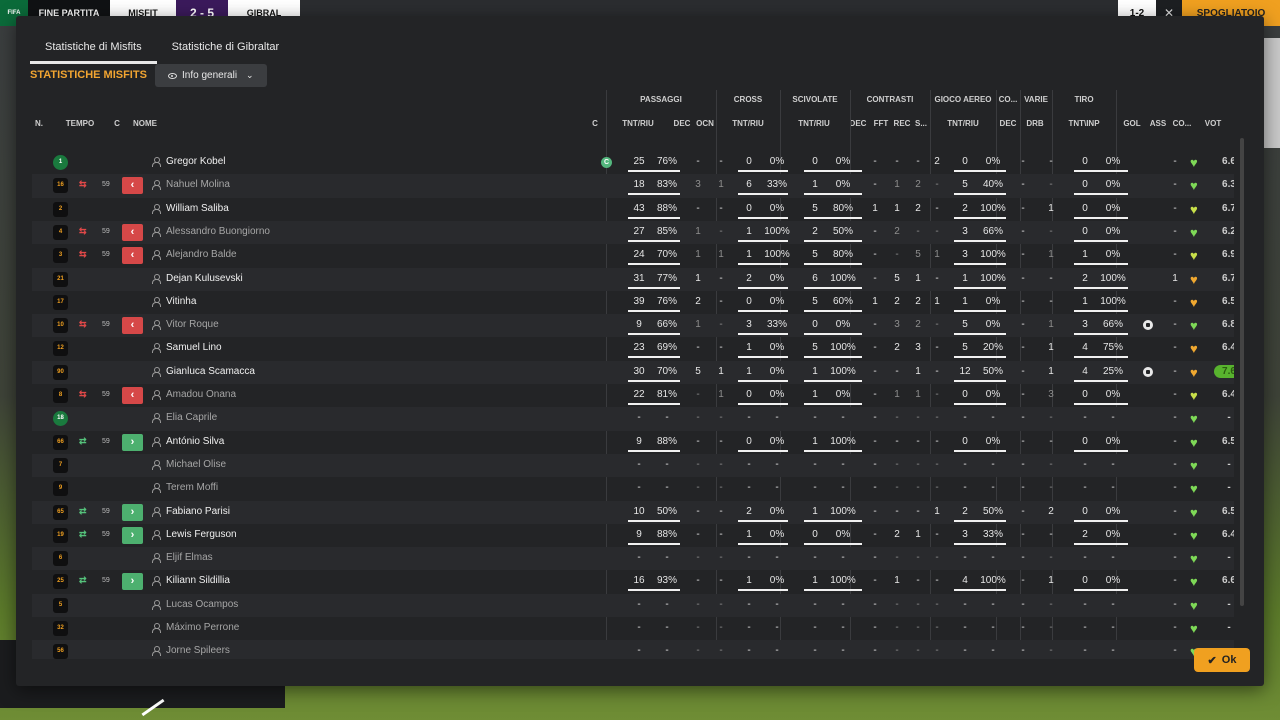 This screenshot has width=1280, height=720. I want to click on col-tiro-tnt: TNT\INP, so click(1084, 123).